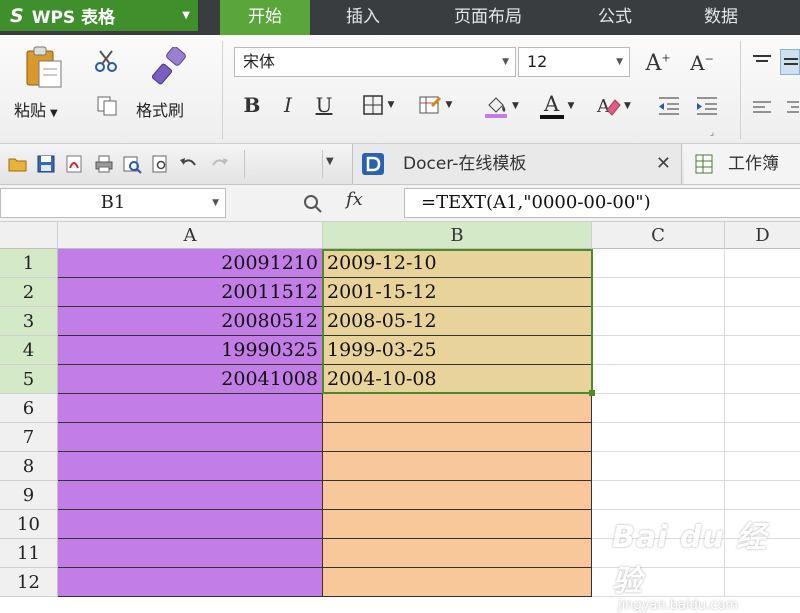  What do you see at coordinates (29, 235) in the screenshot?
I see `select-all-corner` at bounding box center [29, 235].